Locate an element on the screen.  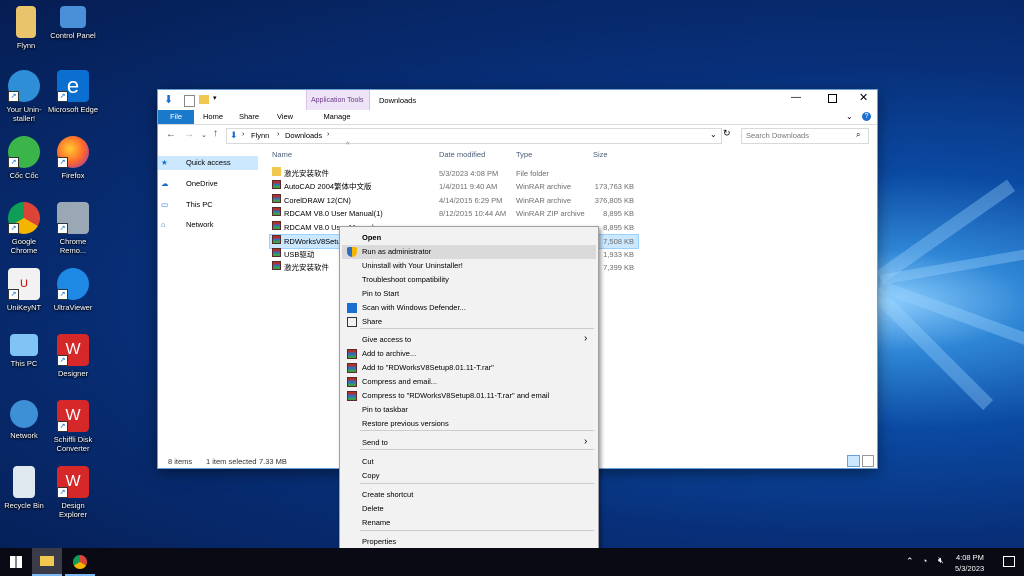
menu-item: Send to › is located at coordinates (469, 443).